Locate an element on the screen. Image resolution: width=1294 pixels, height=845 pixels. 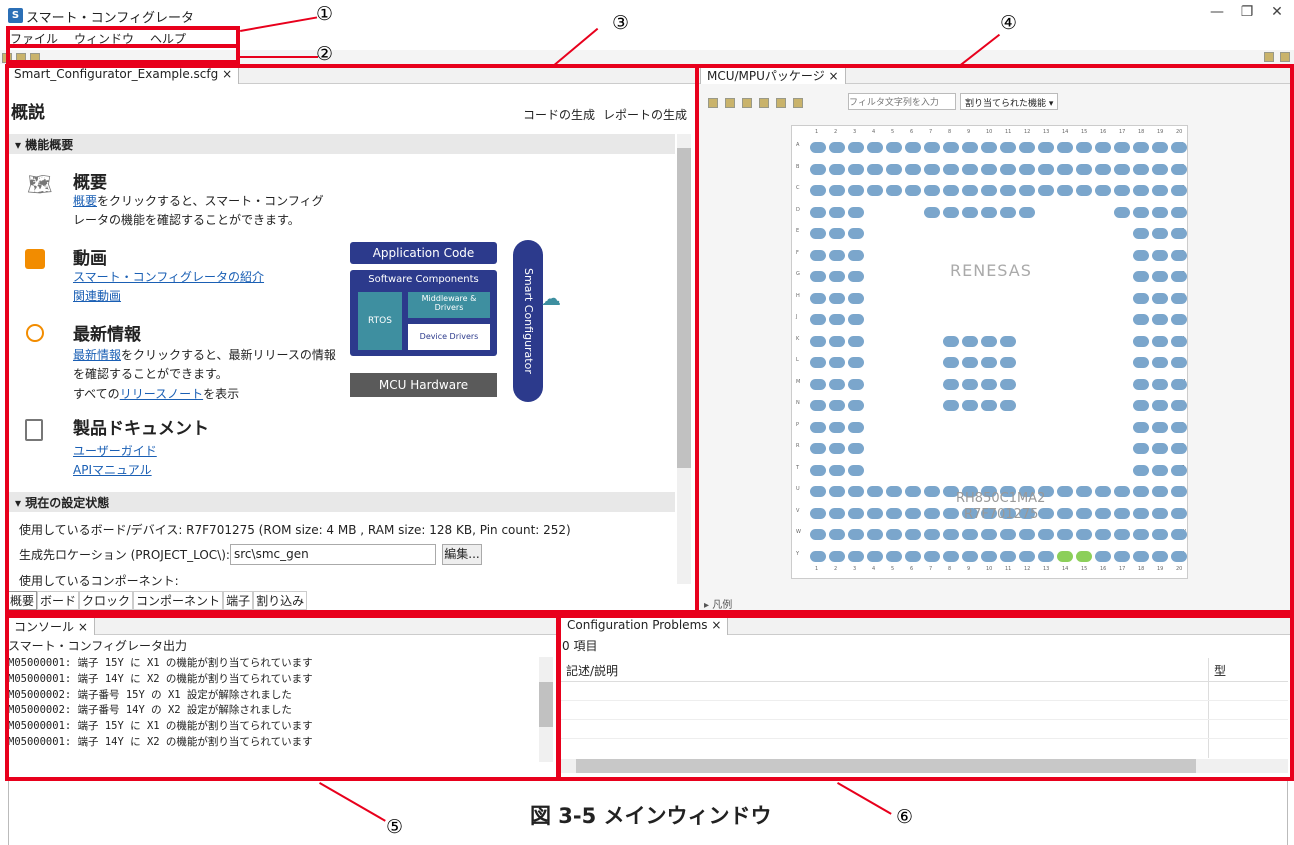
callout-box-toolbar is located at coordinates (123, 54).